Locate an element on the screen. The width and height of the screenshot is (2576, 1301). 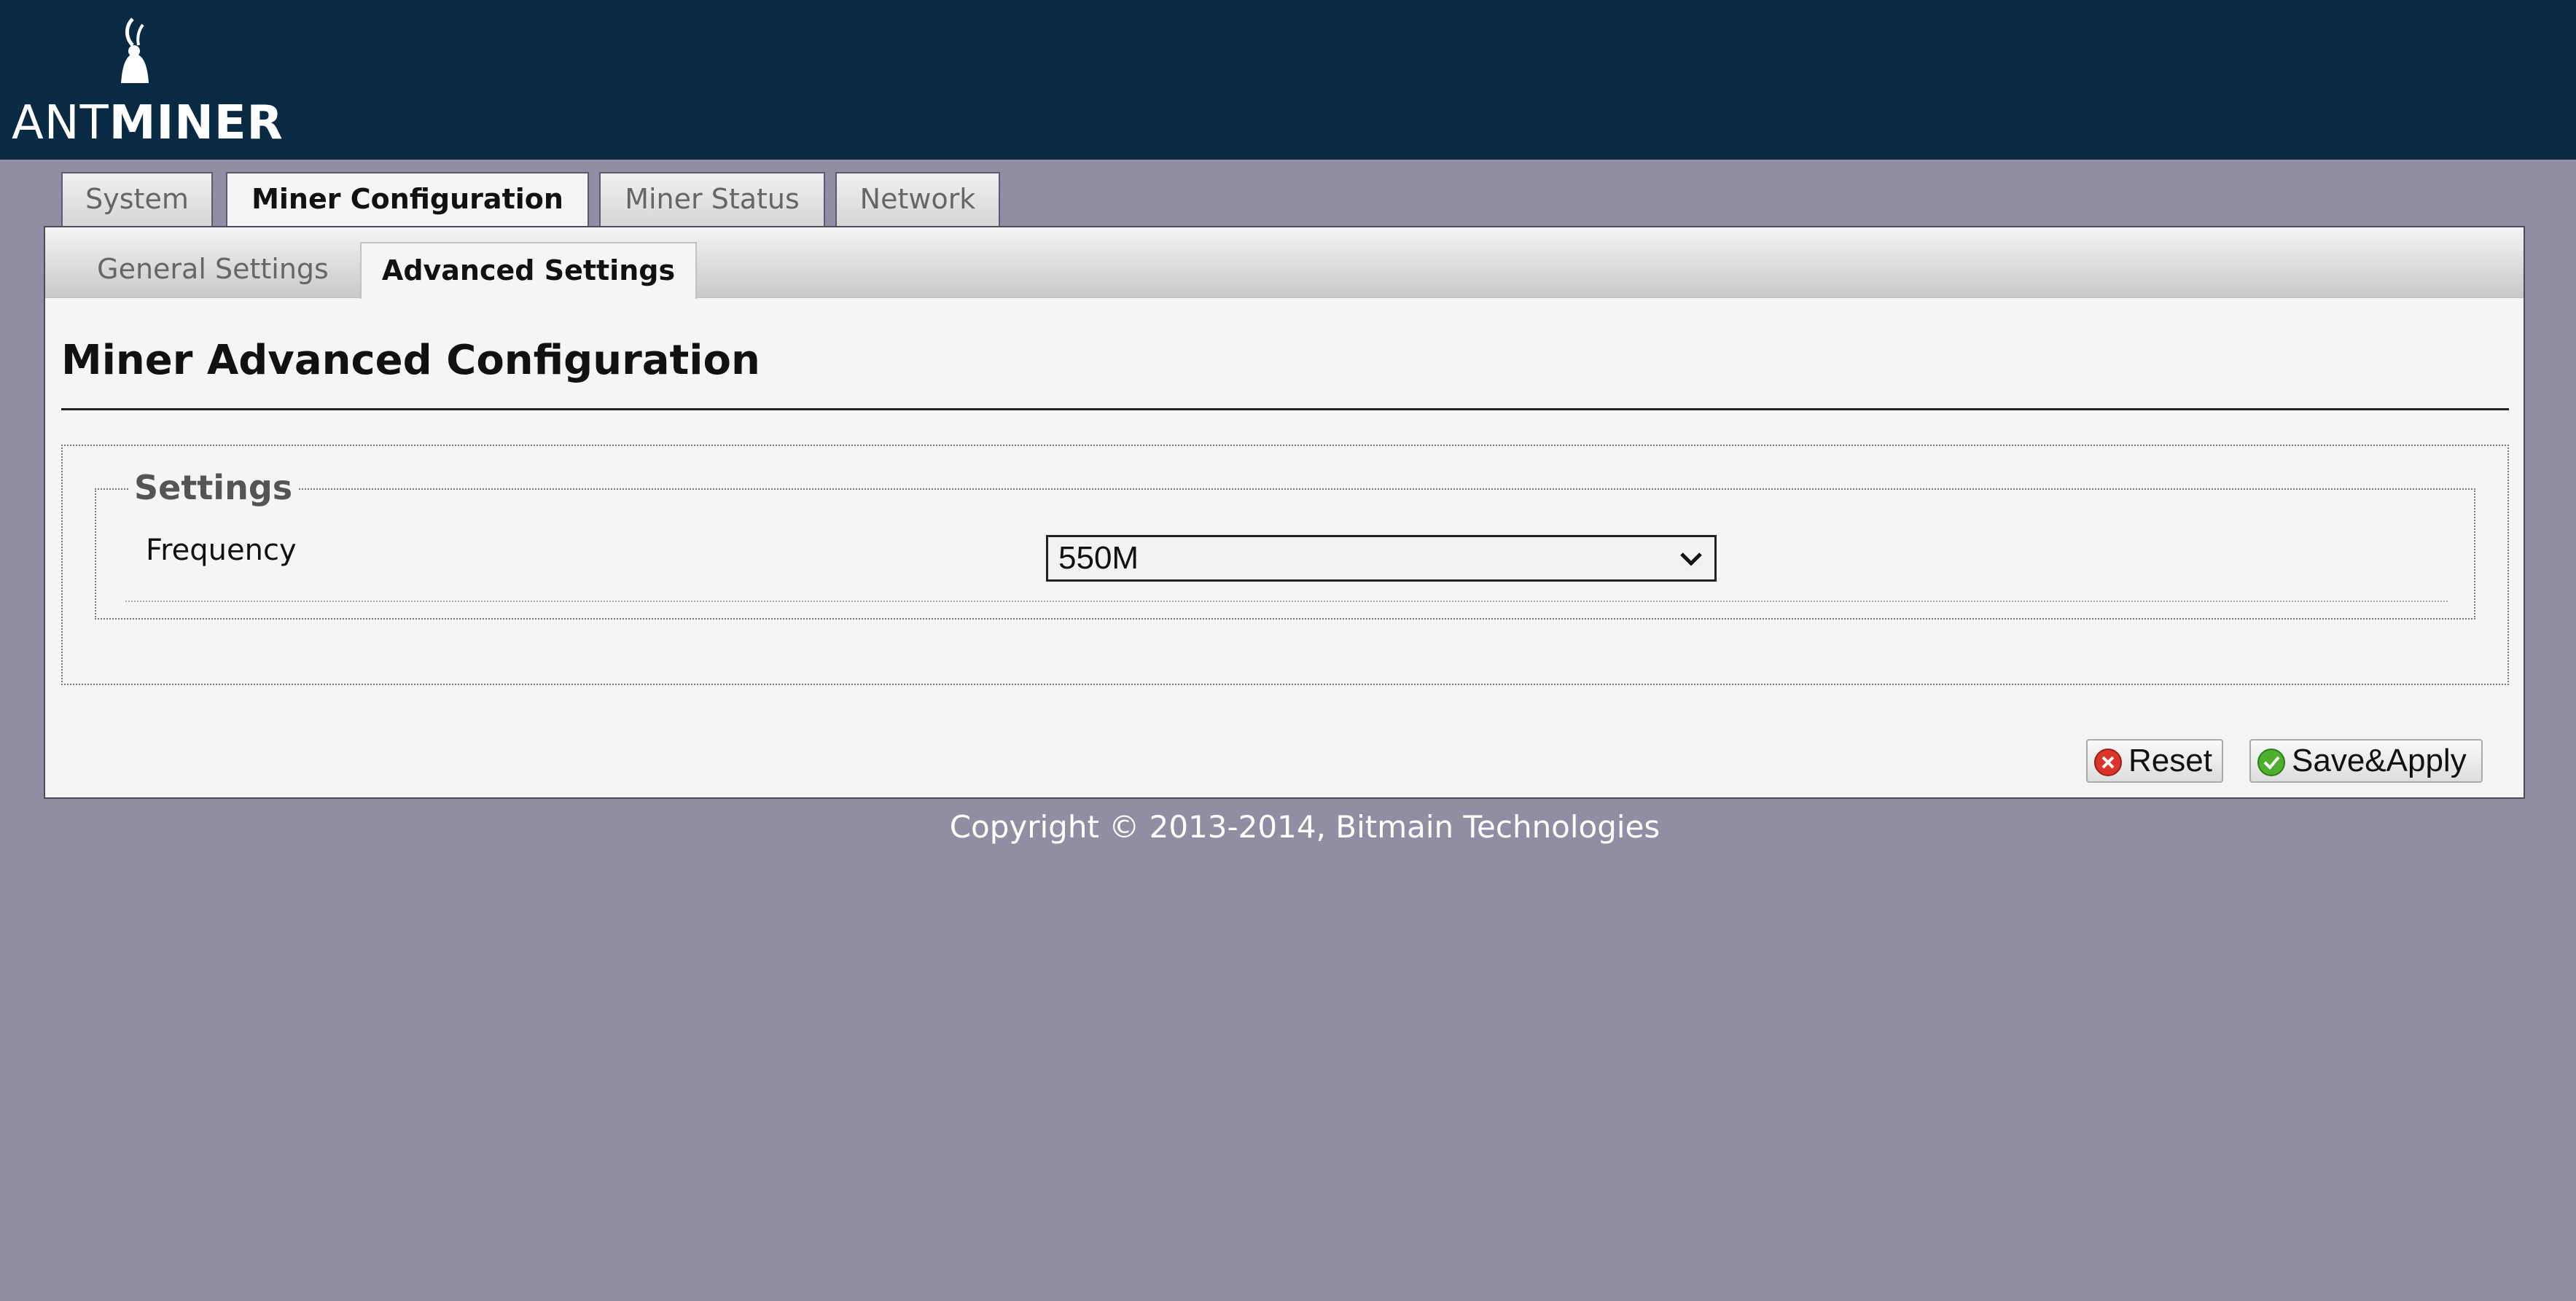
row-divider is located at coordinates (1286, 601).